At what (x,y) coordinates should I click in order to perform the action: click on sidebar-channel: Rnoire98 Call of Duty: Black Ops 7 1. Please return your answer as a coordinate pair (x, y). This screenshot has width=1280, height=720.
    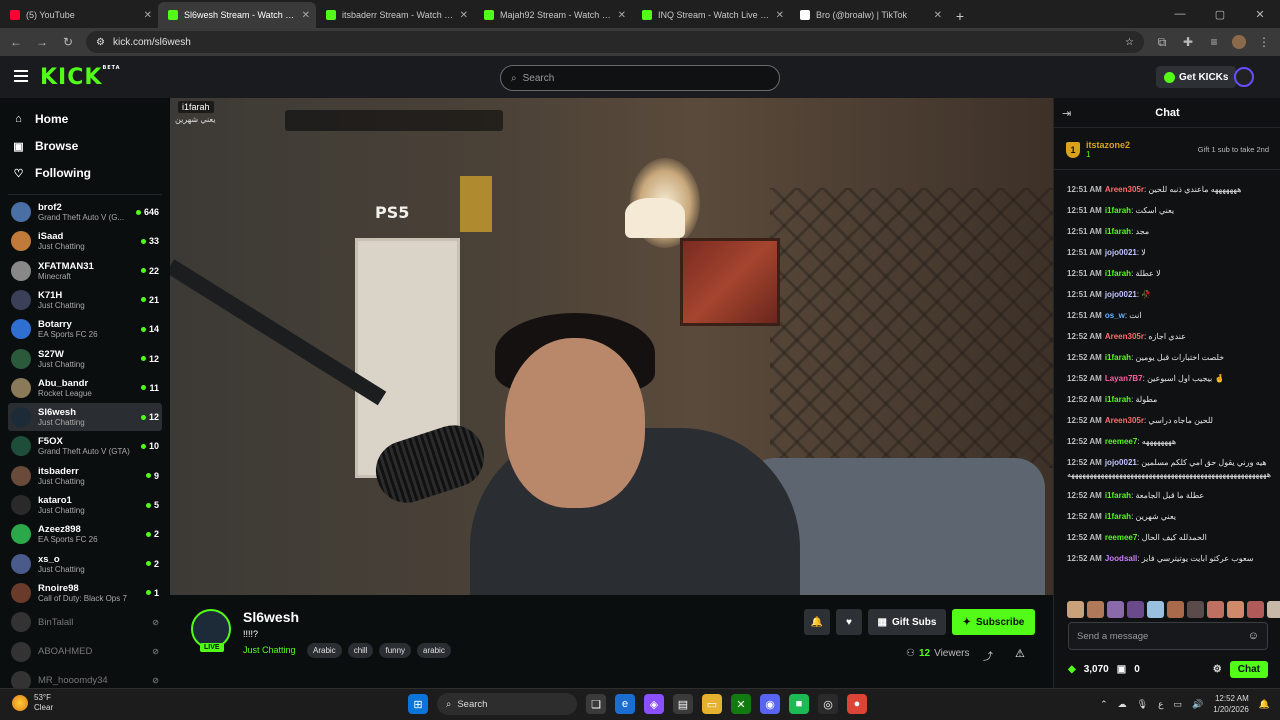
    Looking at the image, I should click on (85, 593).